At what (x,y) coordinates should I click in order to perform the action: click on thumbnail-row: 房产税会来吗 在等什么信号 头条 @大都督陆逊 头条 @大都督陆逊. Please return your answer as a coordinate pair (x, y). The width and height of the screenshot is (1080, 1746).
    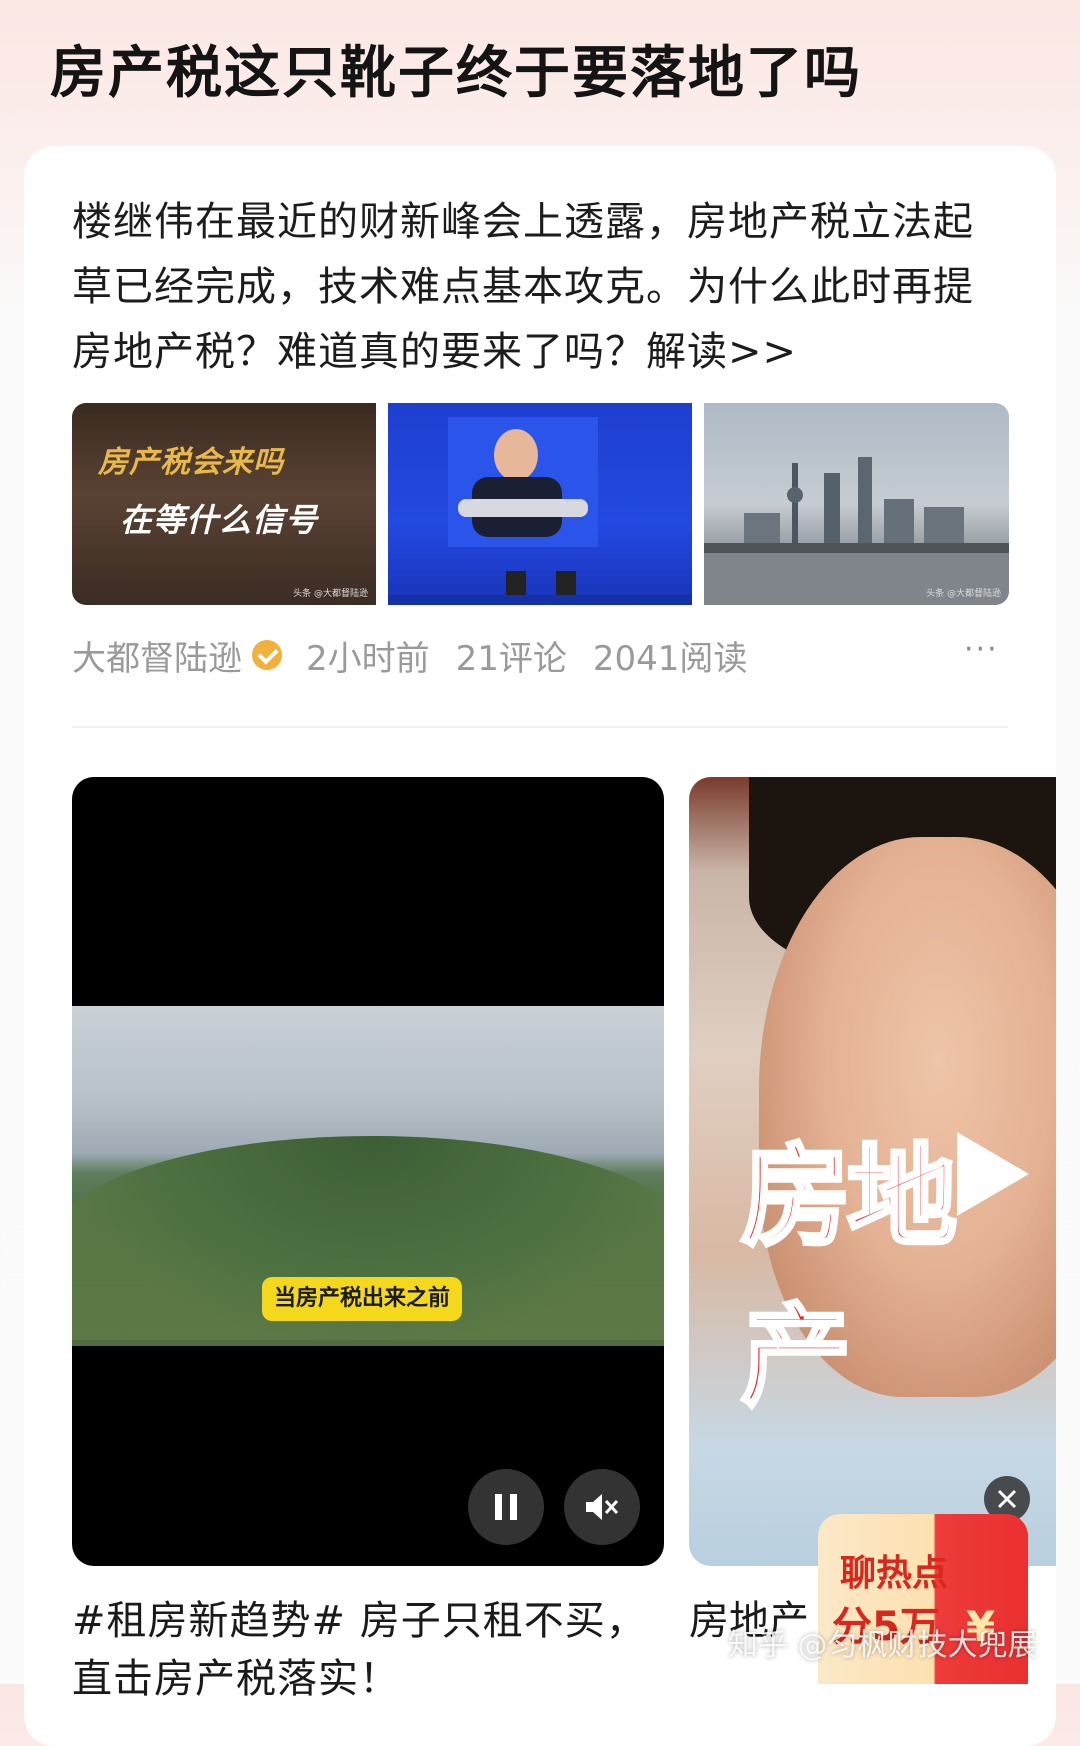
    Looking at the image, I should click on (540, 504).